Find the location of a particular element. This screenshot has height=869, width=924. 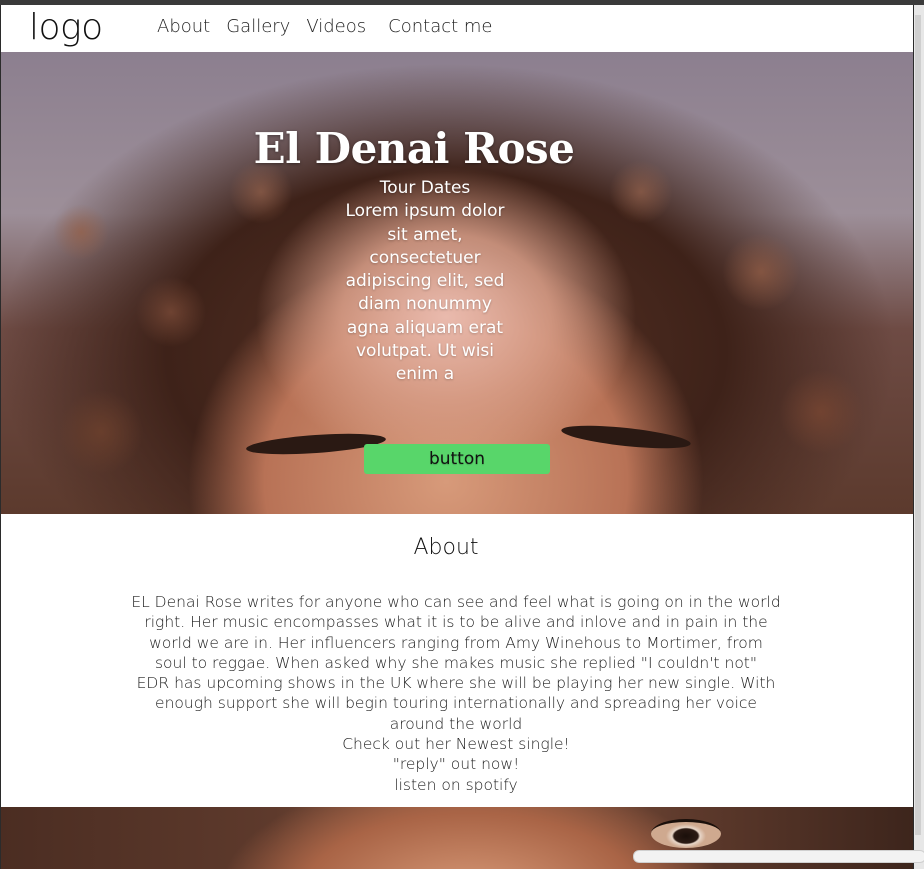

logo: logo is located at coordinates (66, 27).